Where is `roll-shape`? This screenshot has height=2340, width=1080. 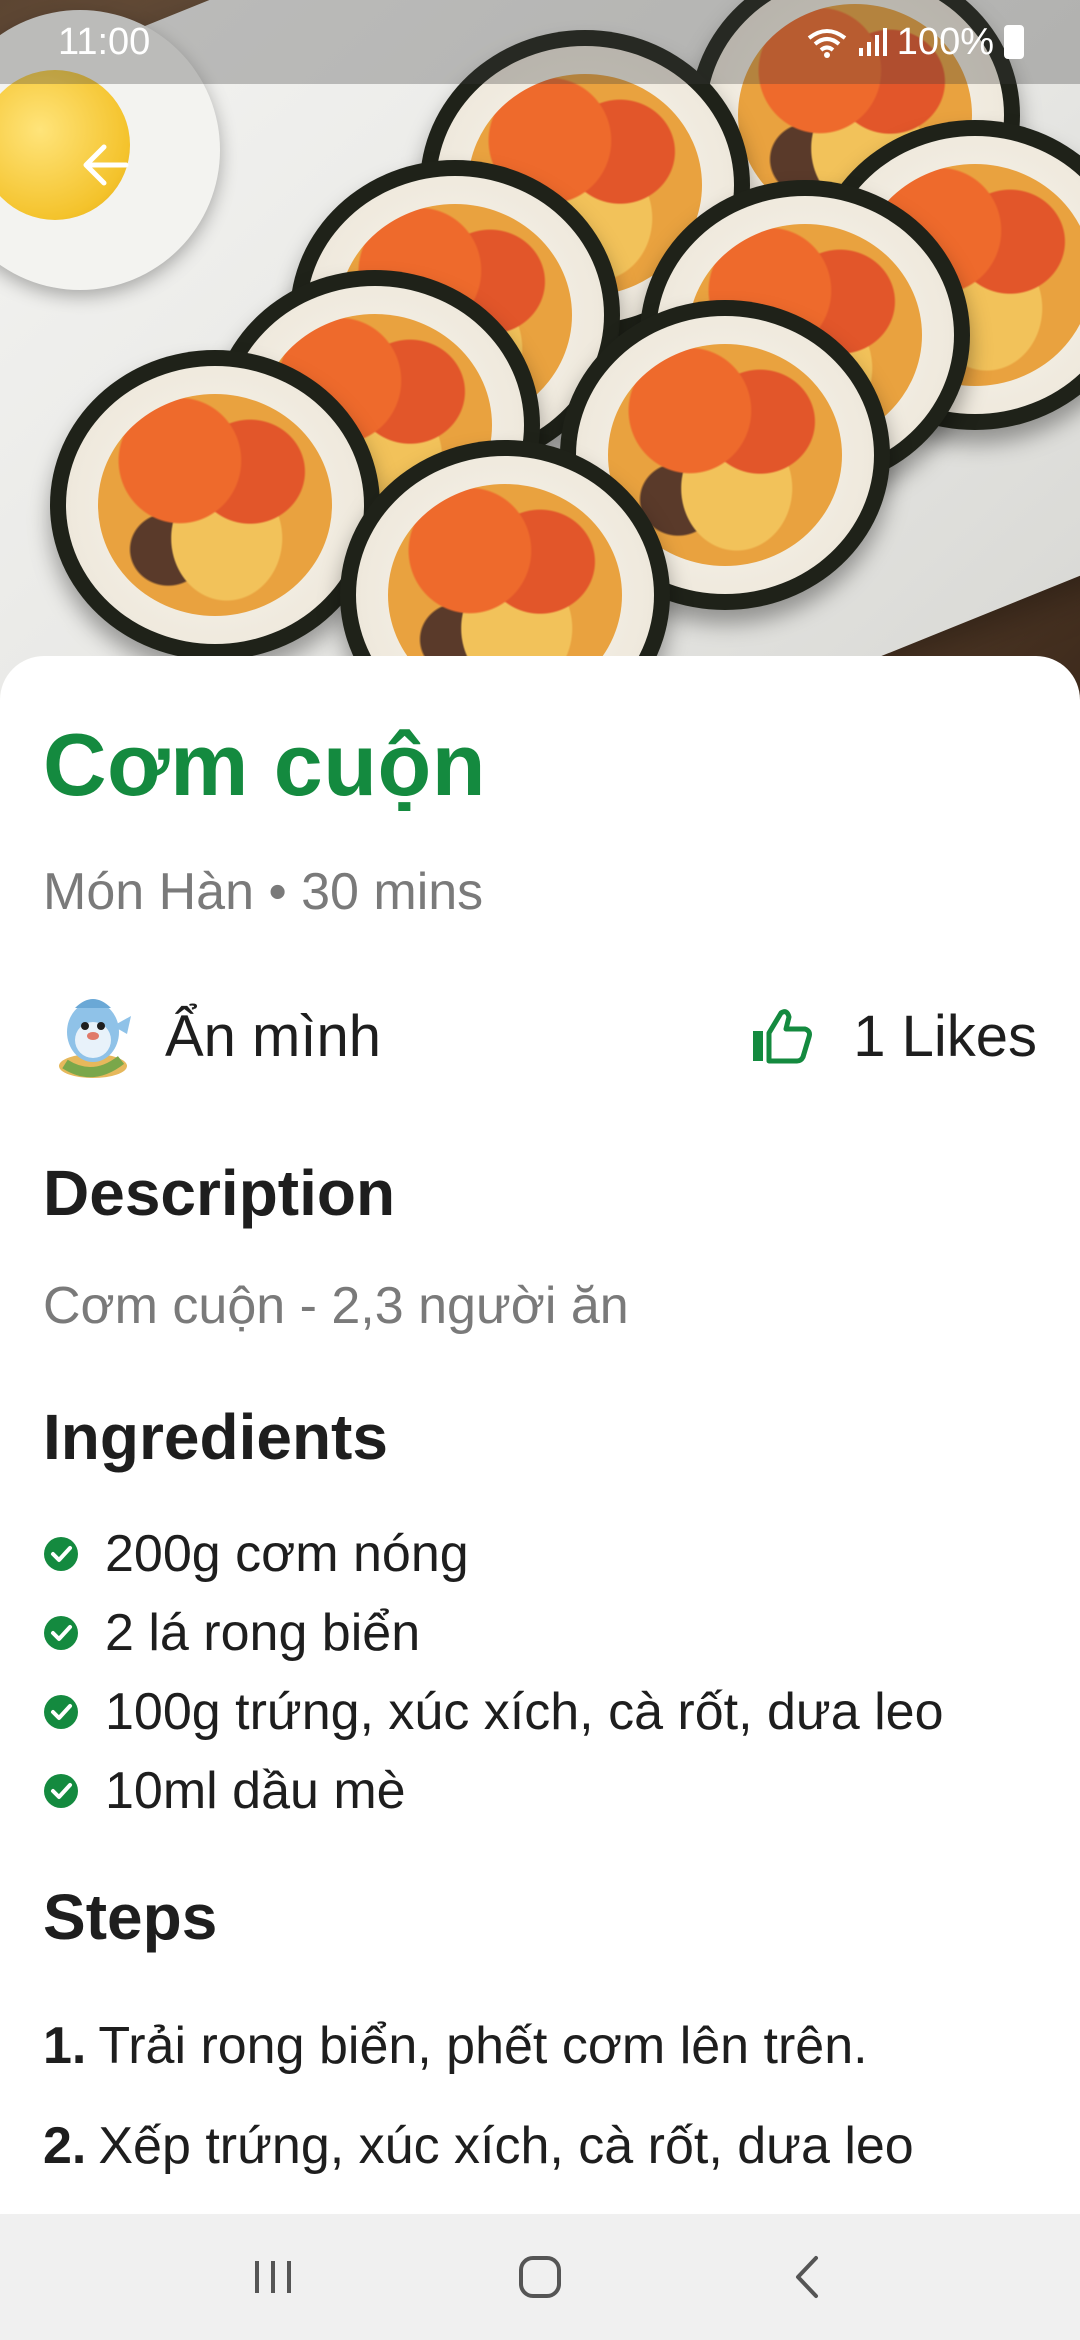 roll-shape is located at coordinates (215, 505).